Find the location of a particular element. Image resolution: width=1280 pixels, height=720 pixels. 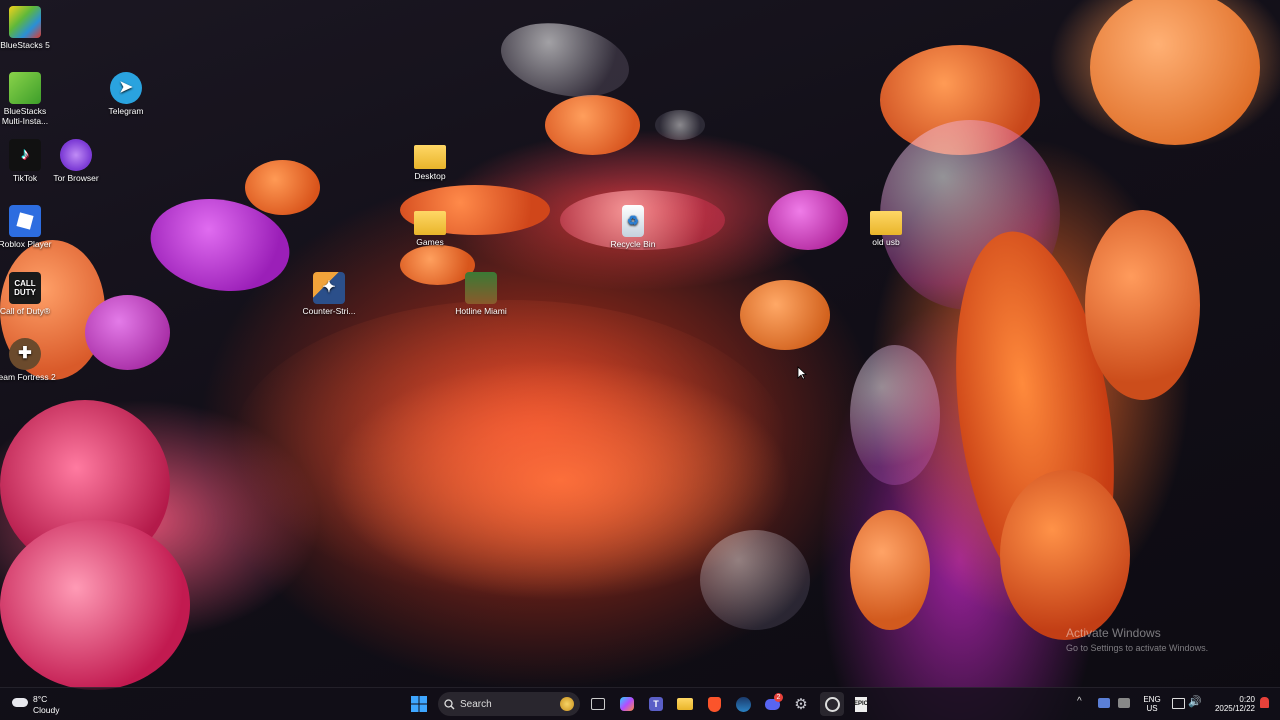

desktop-icon-label: BlueStacks 5 is located at coordinates (25, 45).